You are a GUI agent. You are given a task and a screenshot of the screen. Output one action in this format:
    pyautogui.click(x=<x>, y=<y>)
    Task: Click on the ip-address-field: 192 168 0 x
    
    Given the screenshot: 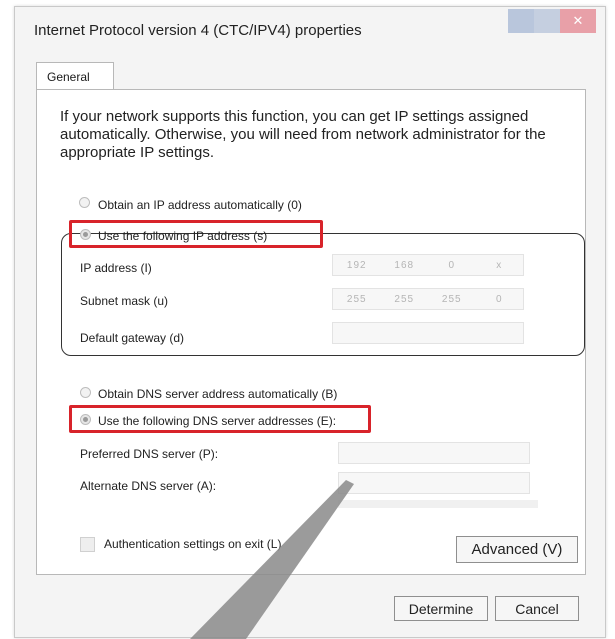 What is the action you would take?
    pyautogui.click(x=428, y=265)
    